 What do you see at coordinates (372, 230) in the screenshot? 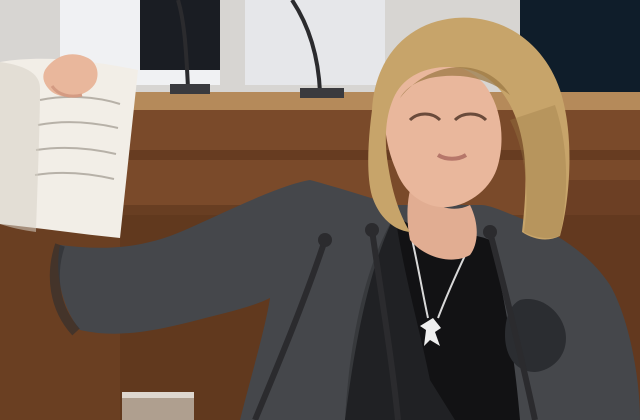
I see `front-mic-center-head` at bounding box center [372, 230].